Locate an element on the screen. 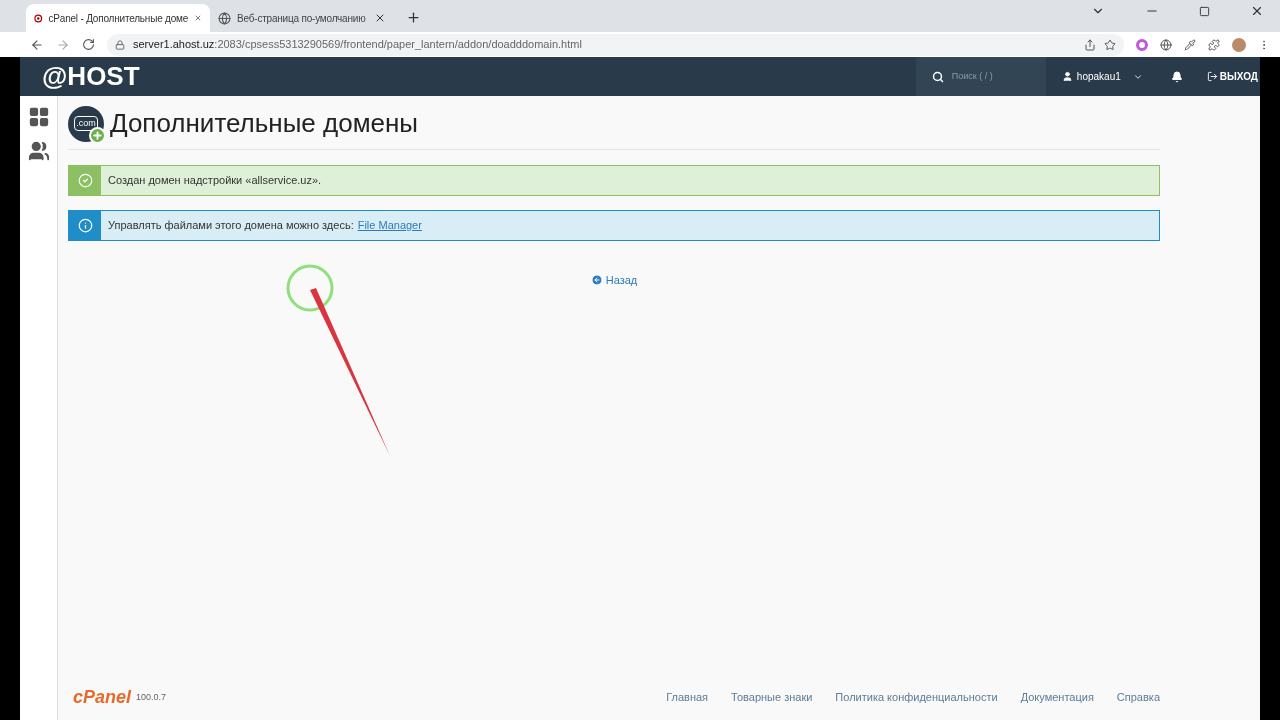 Image resolution: width=1280 pixels, height=720 pixels. tab-title: Веб-страница по-умолчанию is located at coordinates (302, 18).